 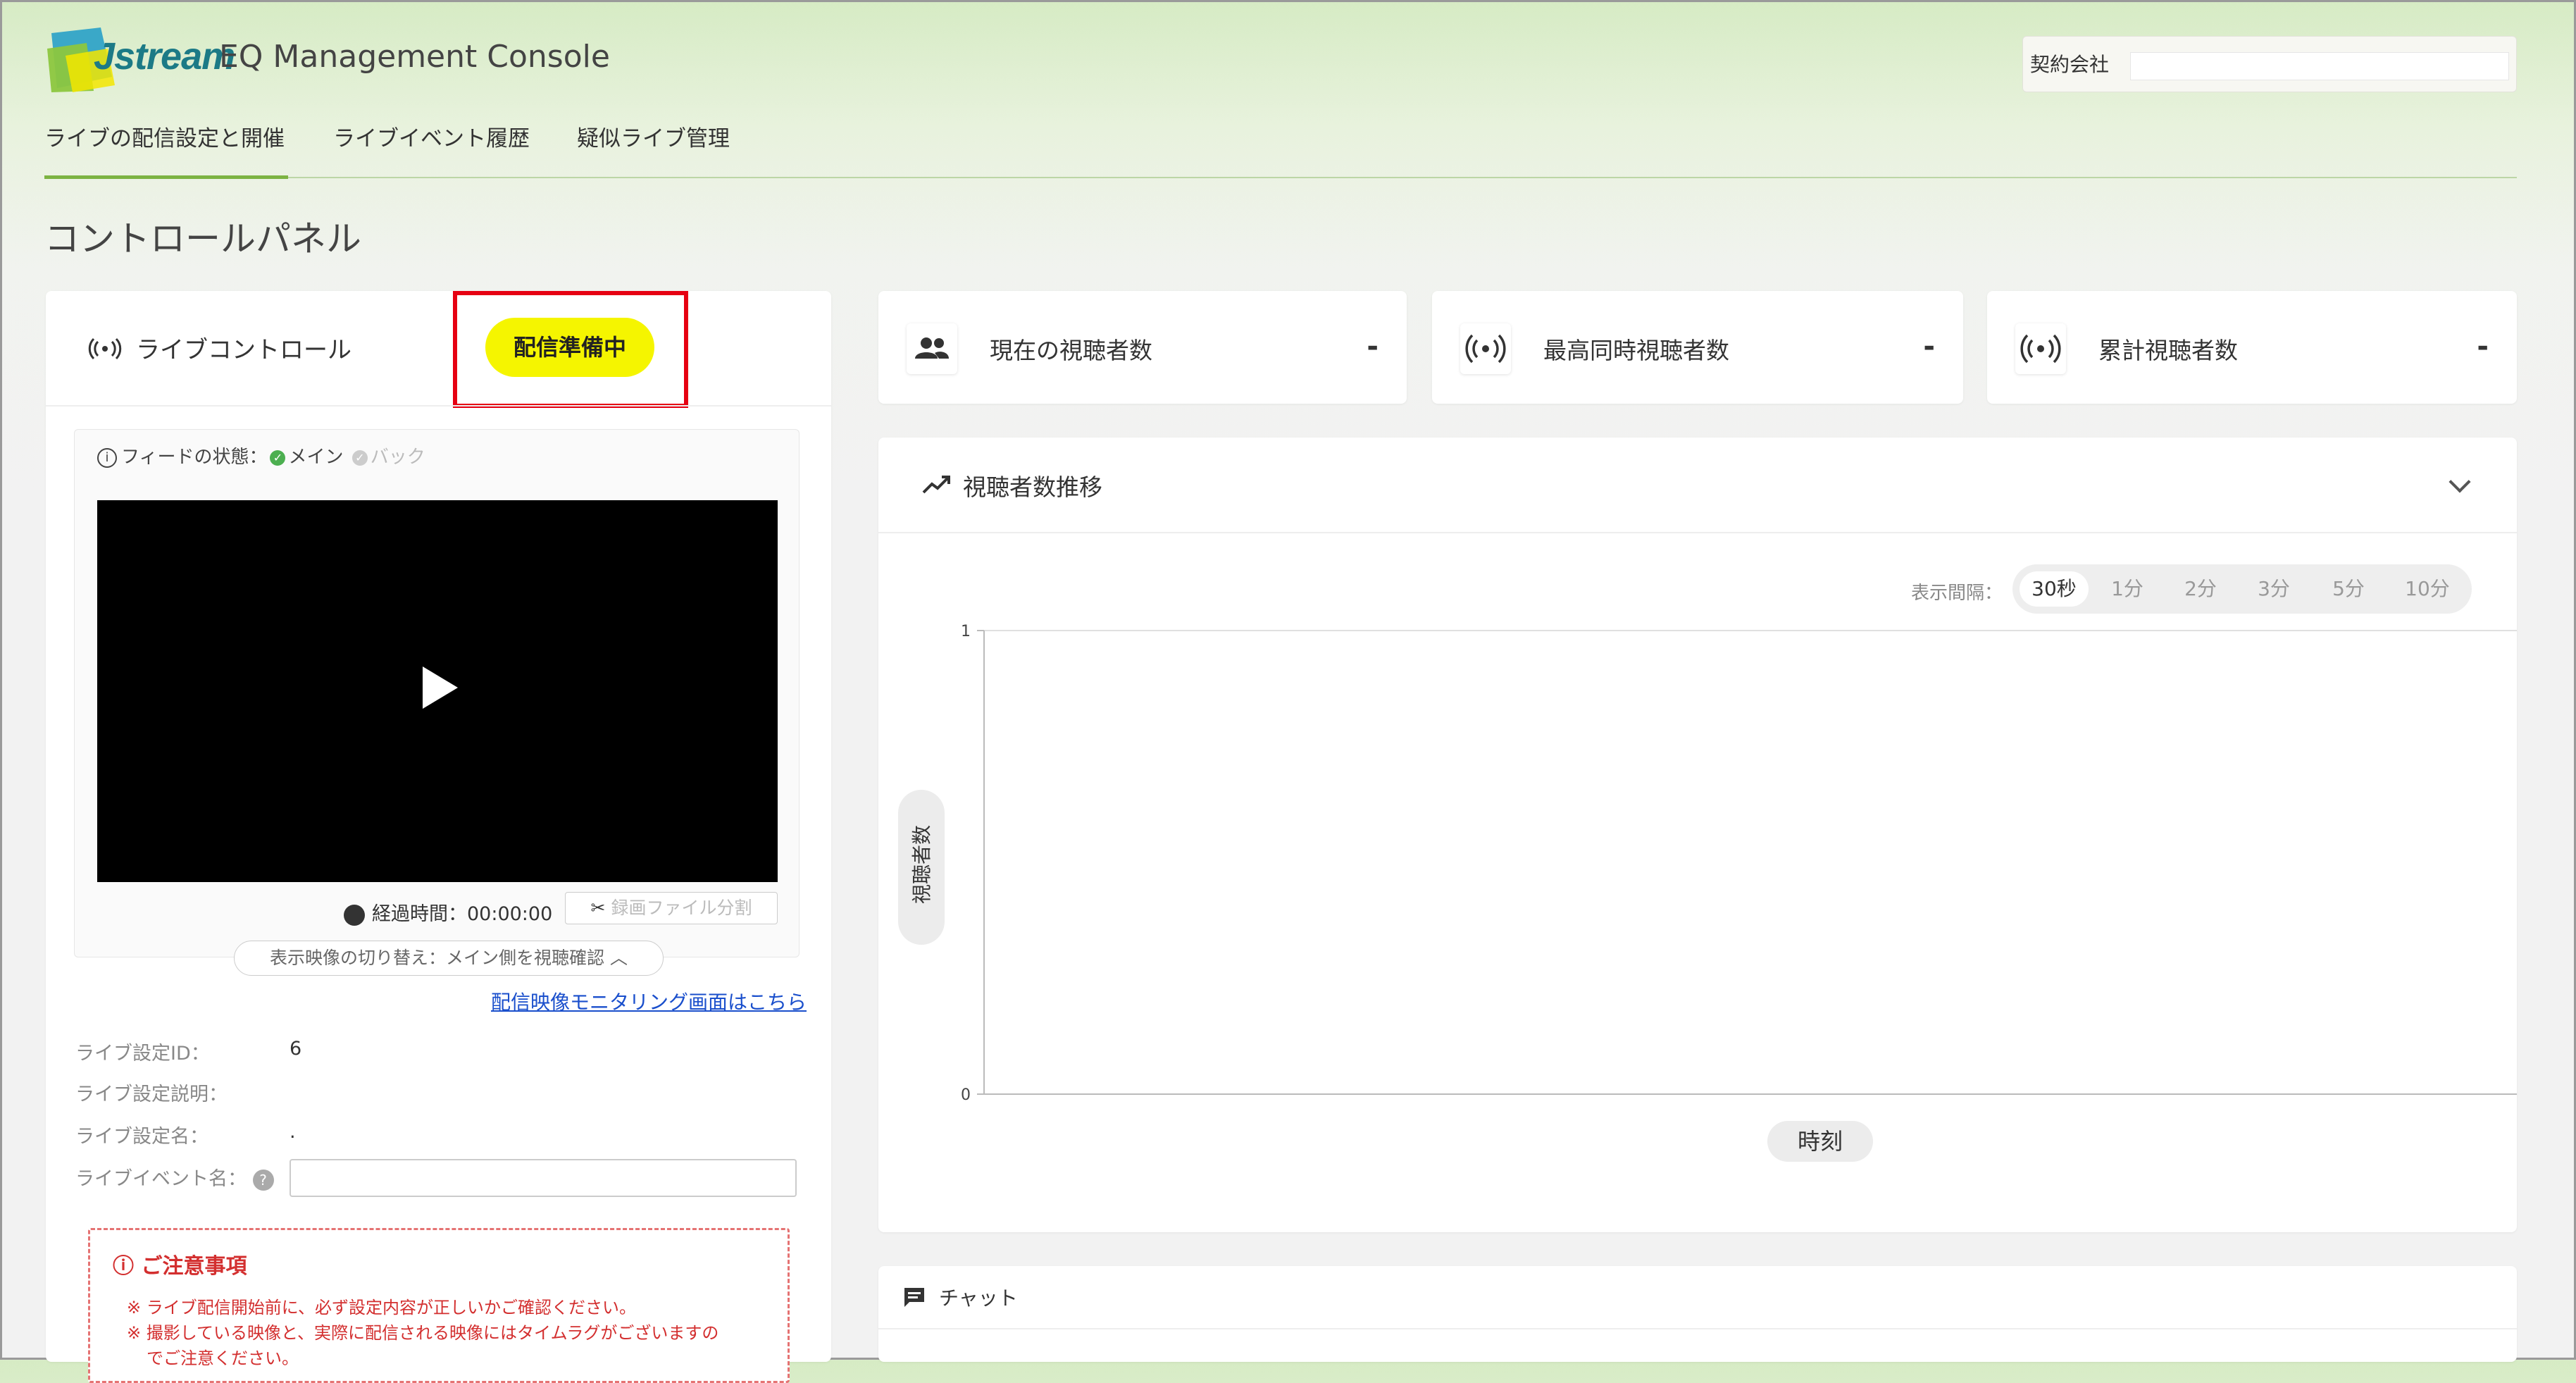 What do you see at coordinates (1071, 351) in the screenshot?
I see `stat-label: 現在の視聴者数` at bounding box center [1071, 351].